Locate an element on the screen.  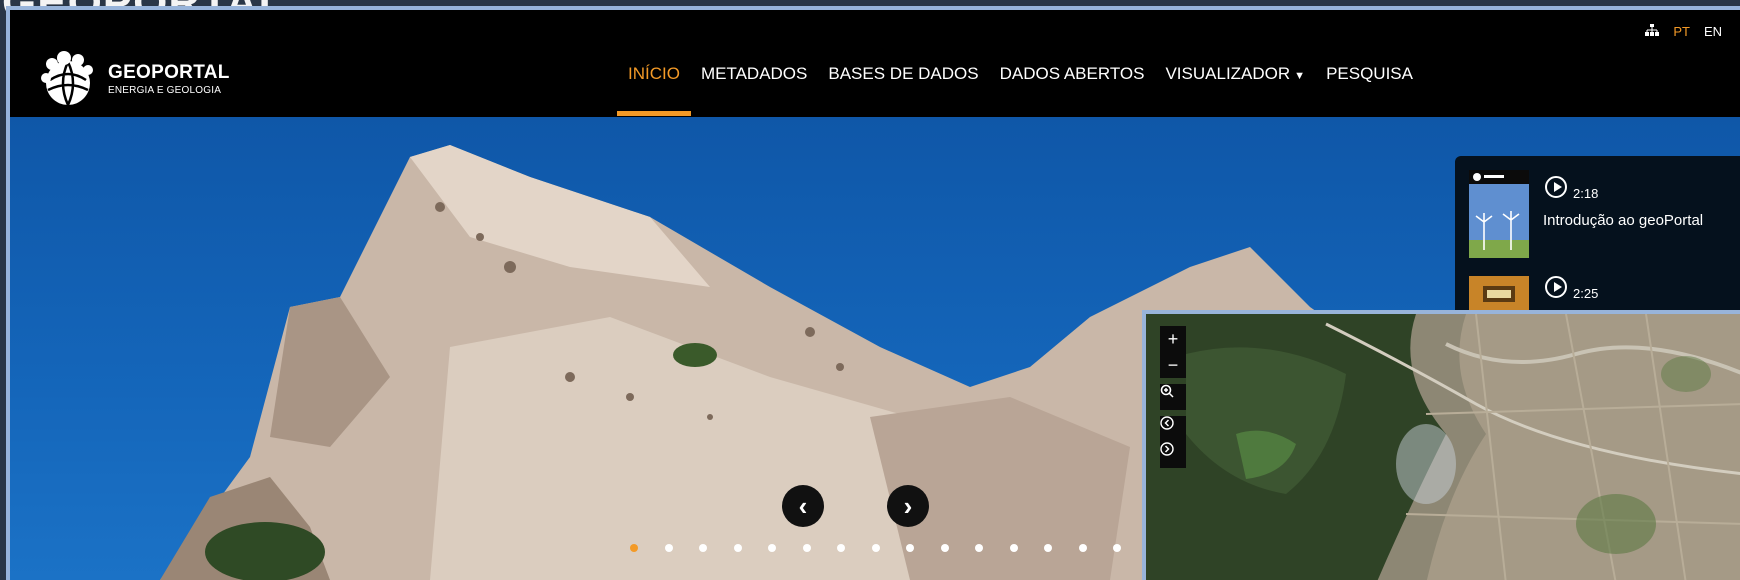
zoom-in-icon: + is located at coordinates (1173, 339).